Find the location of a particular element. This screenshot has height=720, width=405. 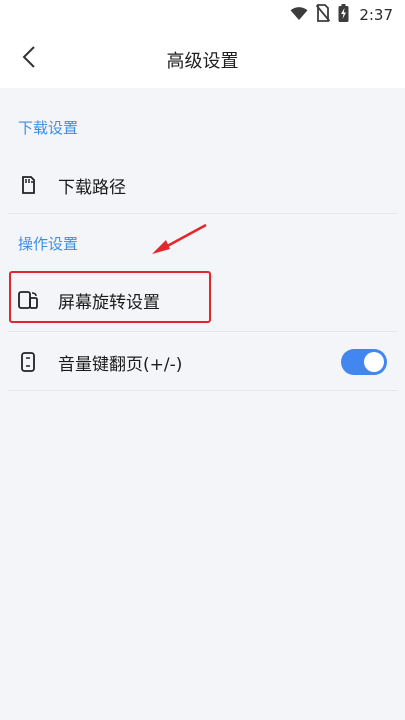

wifi-icon is located at coordinates (299, 15).